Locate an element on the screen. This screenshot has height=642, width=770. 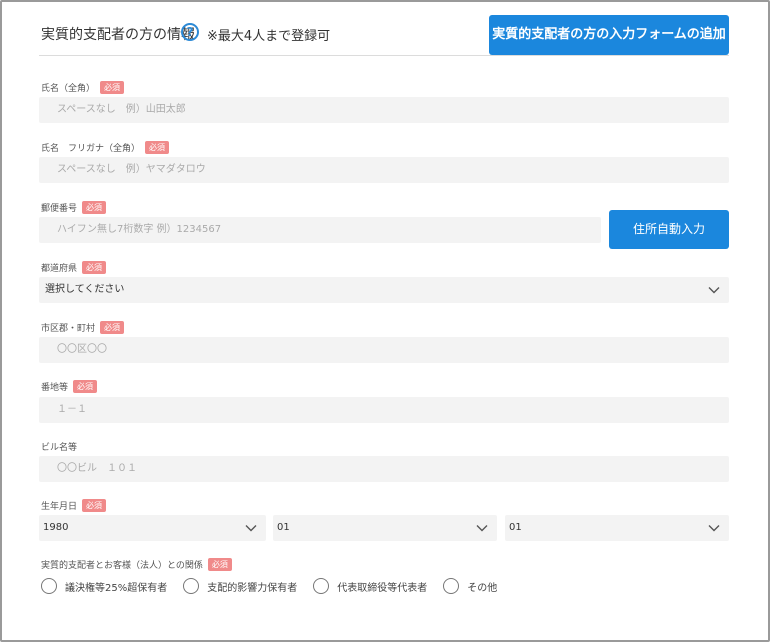
question-circle-icon: ? is located at coordinates (190, 32).